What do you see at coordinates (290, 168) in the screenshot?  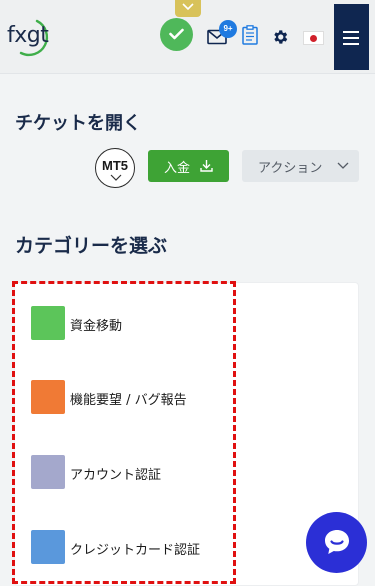 I see `action-label: アクション` at bounding box center [290, 168].